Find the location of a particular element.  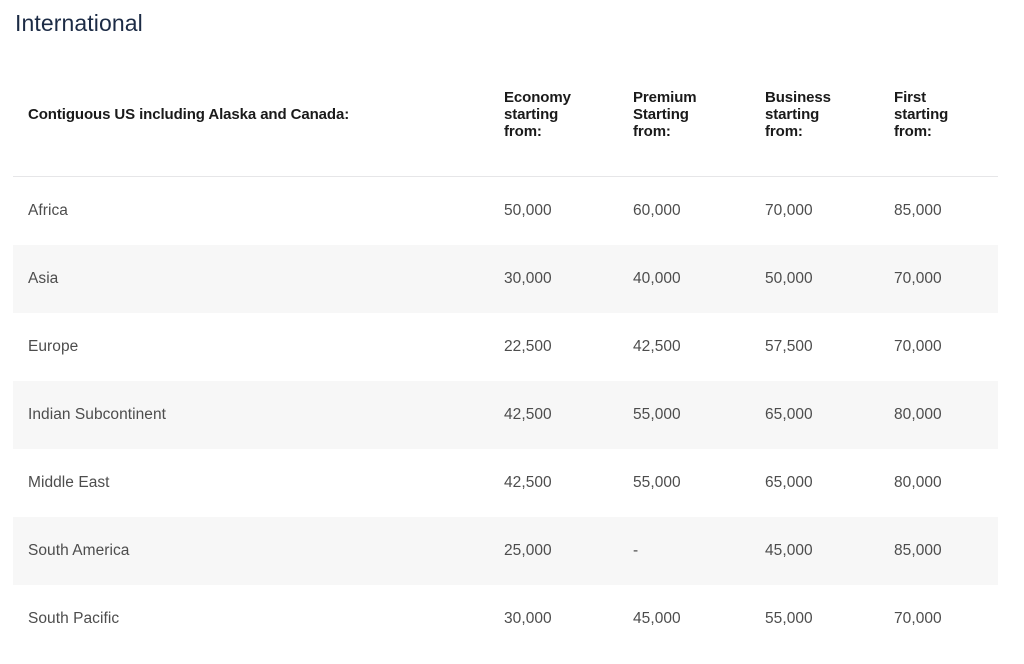

column-header-business-line-2: starting is located at coordinates (792, 114).